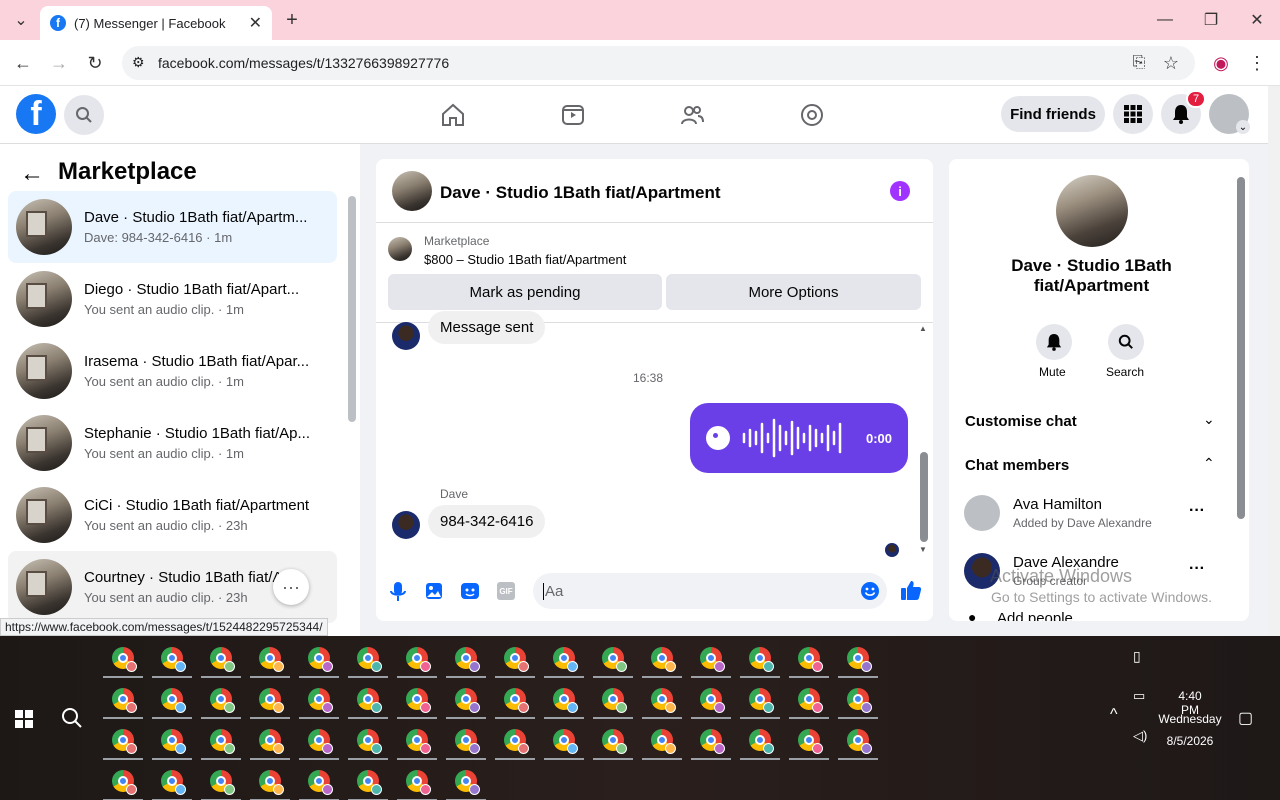 This screenshot has height=800, width=1280. Describe the element at coordinates (1057, 504) in the screenshot. I see `member-name: Ava Hamilton` at that location.